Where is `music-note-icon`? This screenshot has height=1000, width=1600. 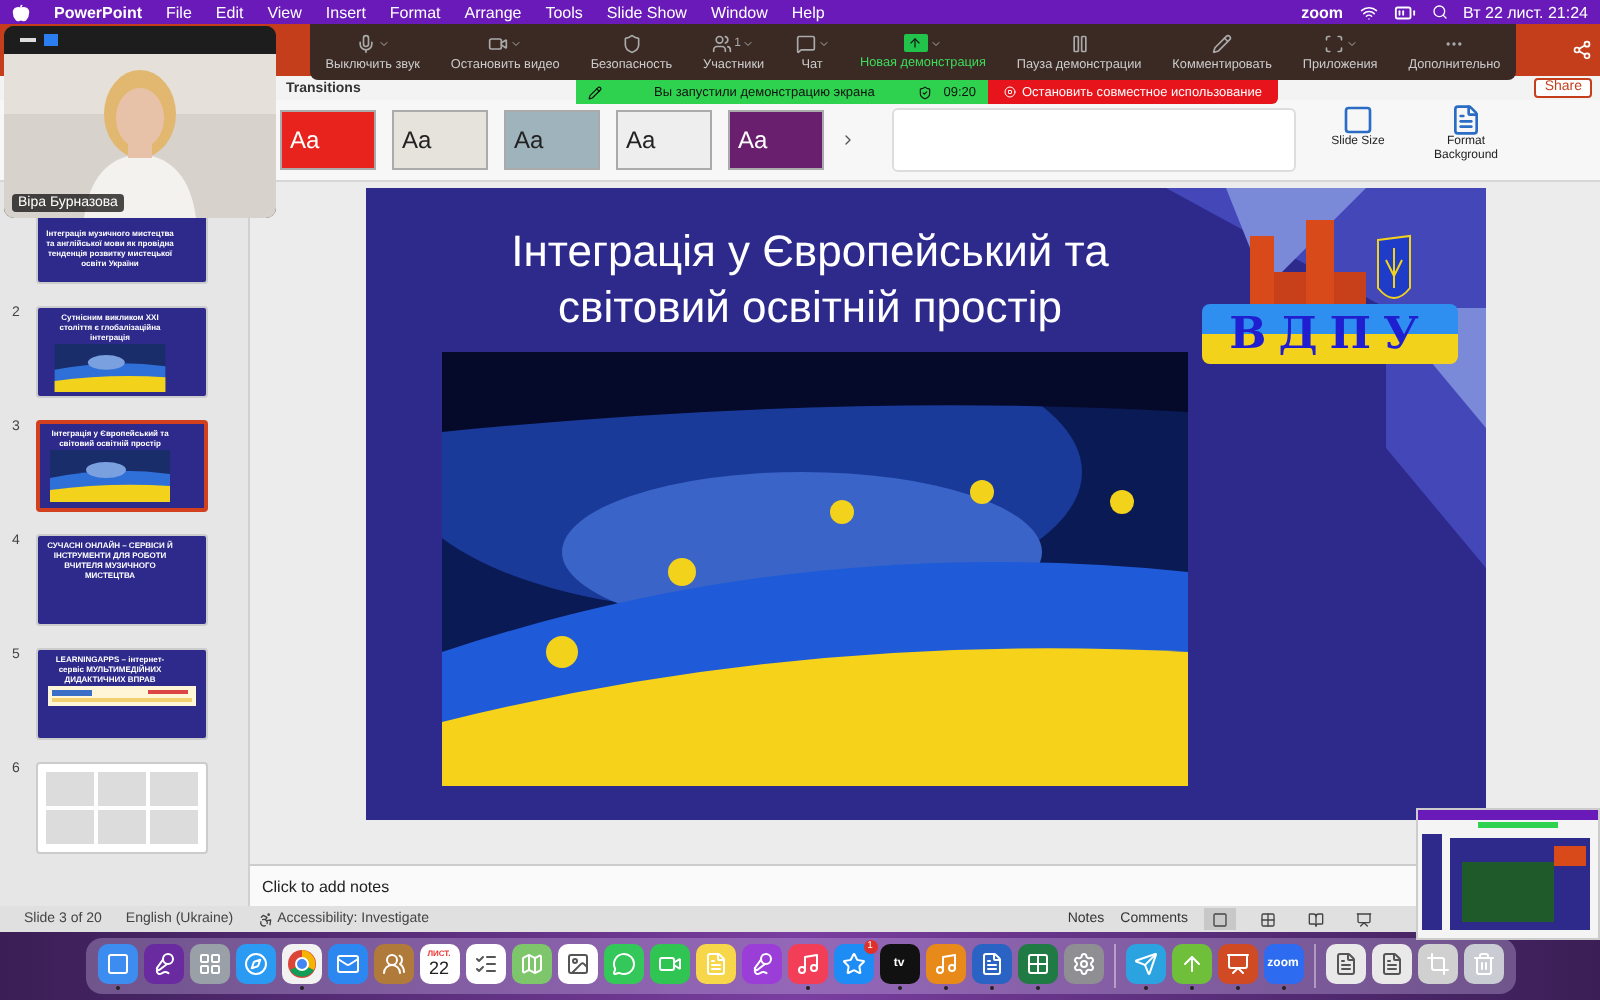
music-note-icon is located at coordinates (807, 963).